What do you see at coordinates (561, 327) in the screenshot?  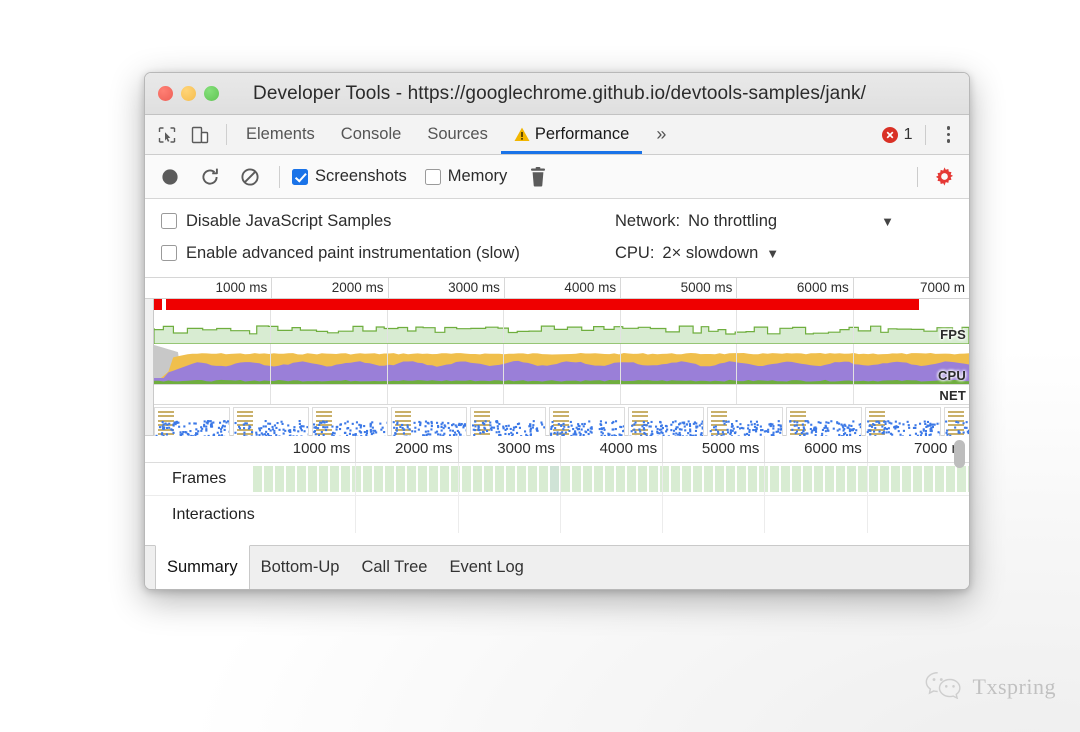 I see `fps-track: FPS` at bounding box center [561, 327].